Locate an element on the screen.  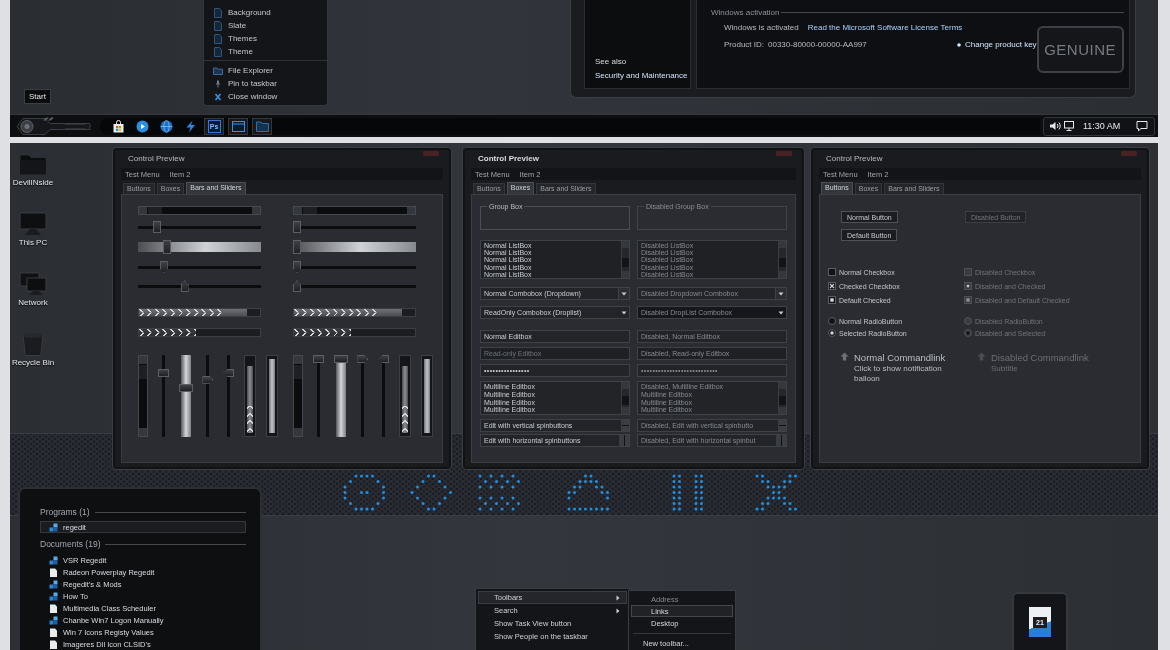
menu-item: Close window is located at coordinates (270, 96).